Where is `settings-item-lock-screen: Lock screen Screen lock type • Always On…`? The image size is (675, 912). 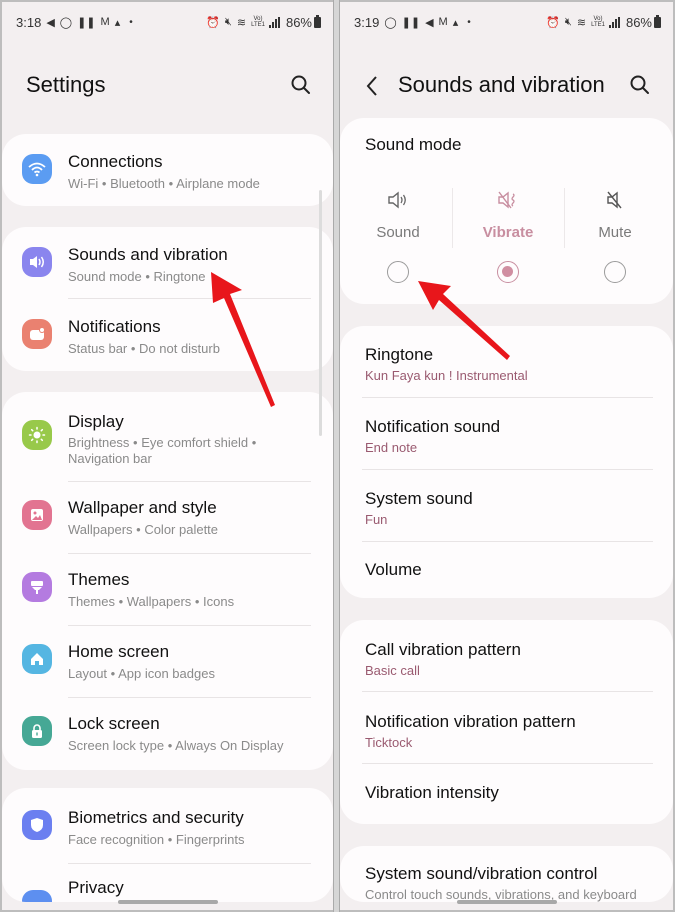
settings-item-lock-screen: Lock screen Screen lock type • Always On… is located at coordinates (167, 734).